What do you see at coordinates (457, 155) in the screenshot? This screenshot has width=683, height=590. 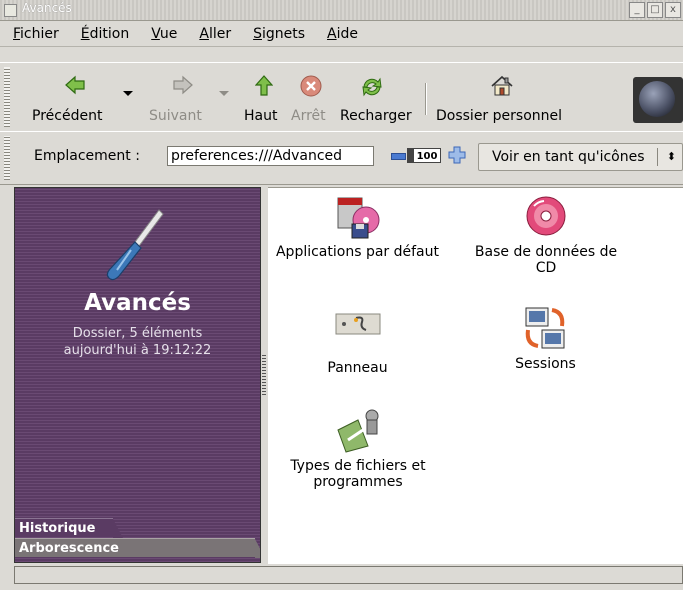 I see `zoom-in-button` at bounding box center [457, 155].